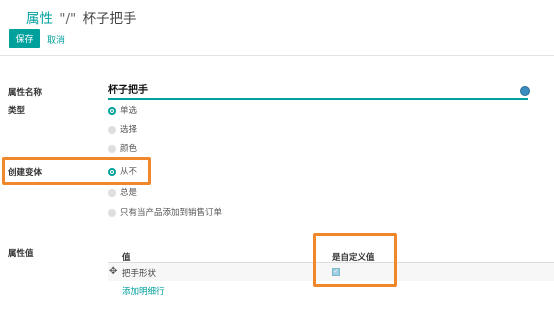 This screenshot has height=309, width=554. Describe the element at coordinates (112, 172) in the screenshot. I see `variant-radio-never` at that location.